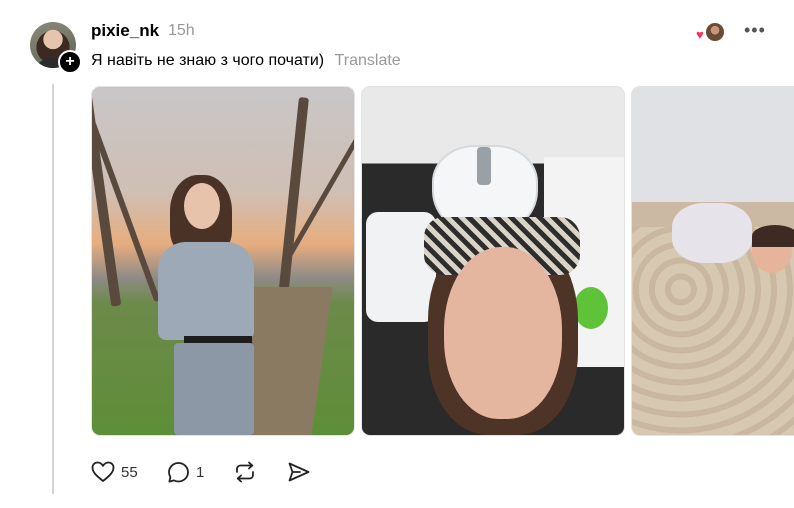 Image resolution: width=794 pixels, height=508 pixels. What do you see at coordinates (700, 34) in the screenshot?
I see `heart-reaction-icon: ♥` at bounding box center [700, 34].